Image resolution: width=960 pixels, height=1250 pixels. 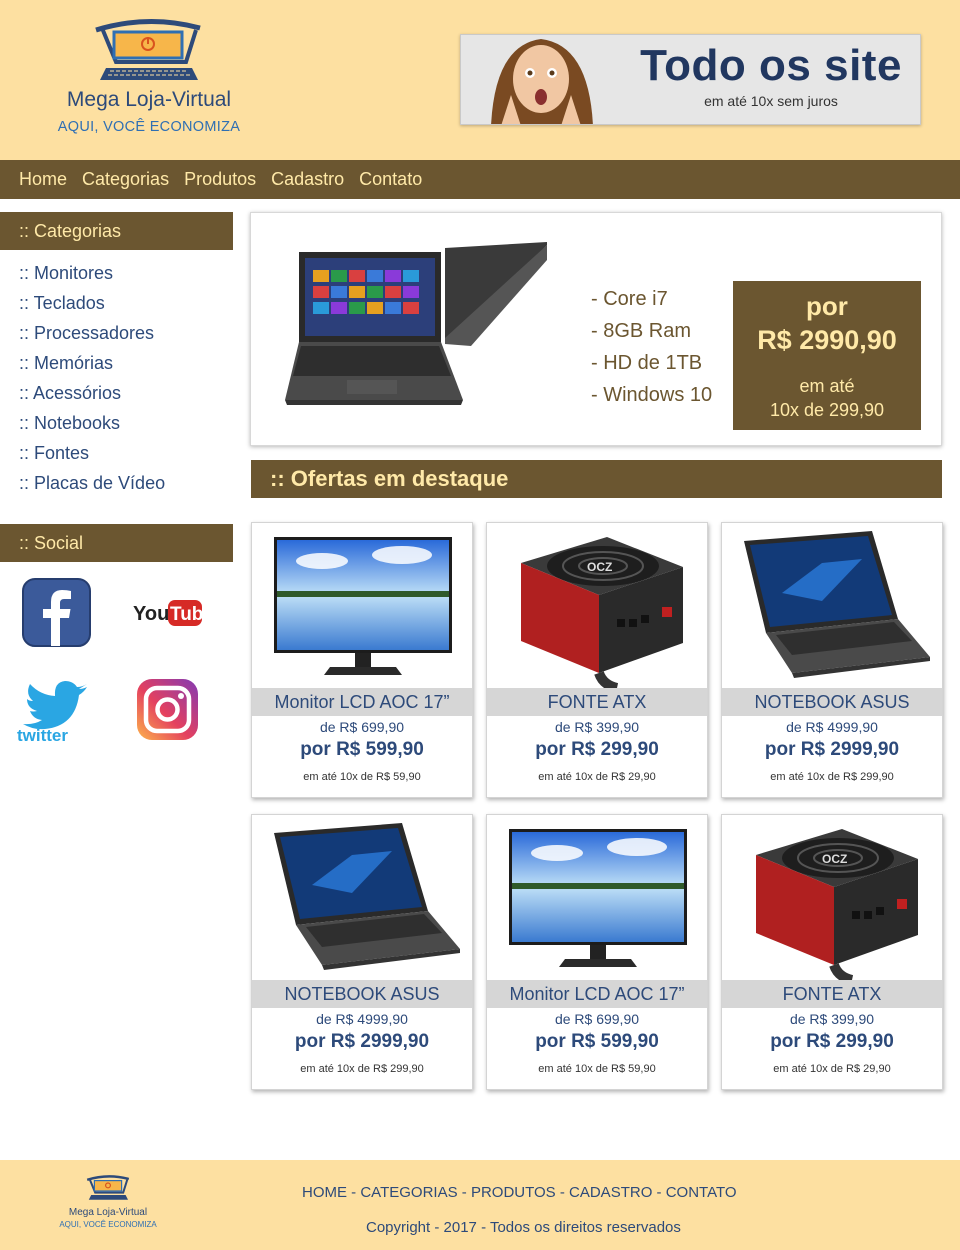 I want to click on promo-subtitle: em até 10x sem juros, so click(x=771, y=101).